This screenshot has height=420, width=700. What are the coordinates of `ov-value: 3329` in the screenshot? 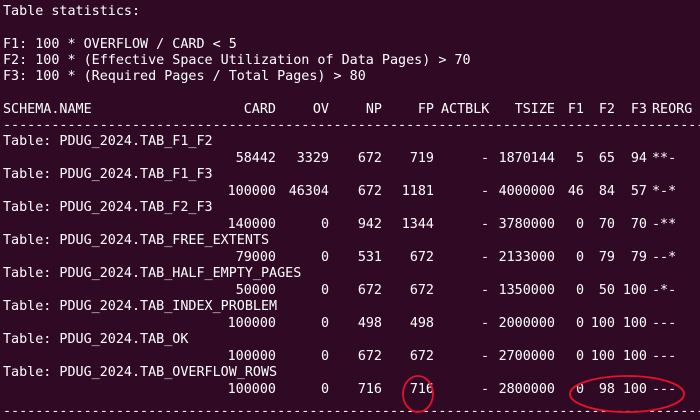 It's located at (312, 158).